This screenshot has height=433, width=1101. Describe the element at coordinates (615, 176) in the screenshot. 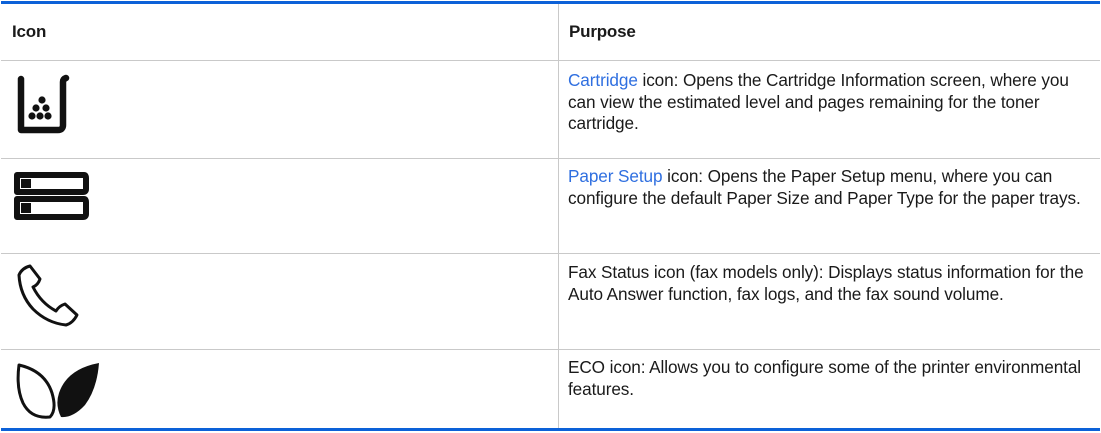

I see `paper-setup-link: Paper Setup` at that location.